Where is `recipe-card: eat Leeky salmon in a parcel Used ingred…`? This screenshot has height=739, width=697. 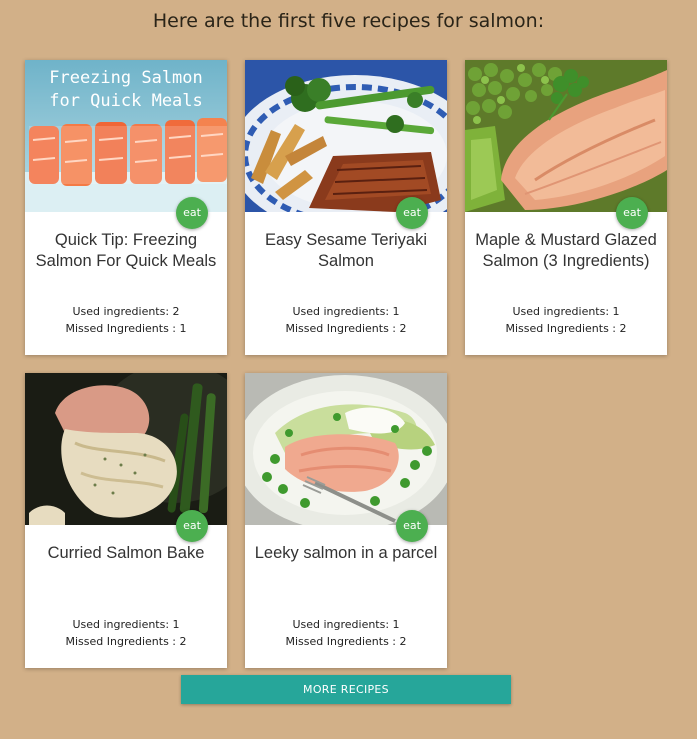 recipe-card: eat Leeky salmon in a parcel Used ingred… is located at coordinates (346, 520).